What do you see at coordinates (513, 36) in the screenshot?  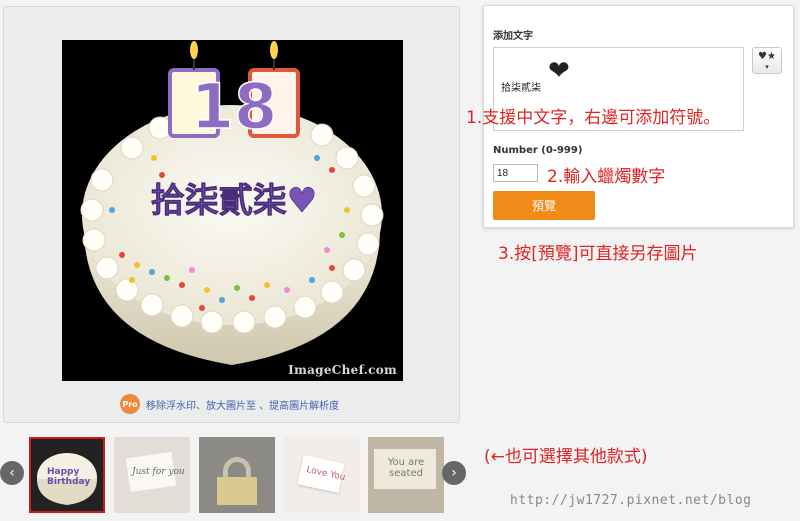 I see `text-field-label: 添加文字` at bounding box center [513, 36].